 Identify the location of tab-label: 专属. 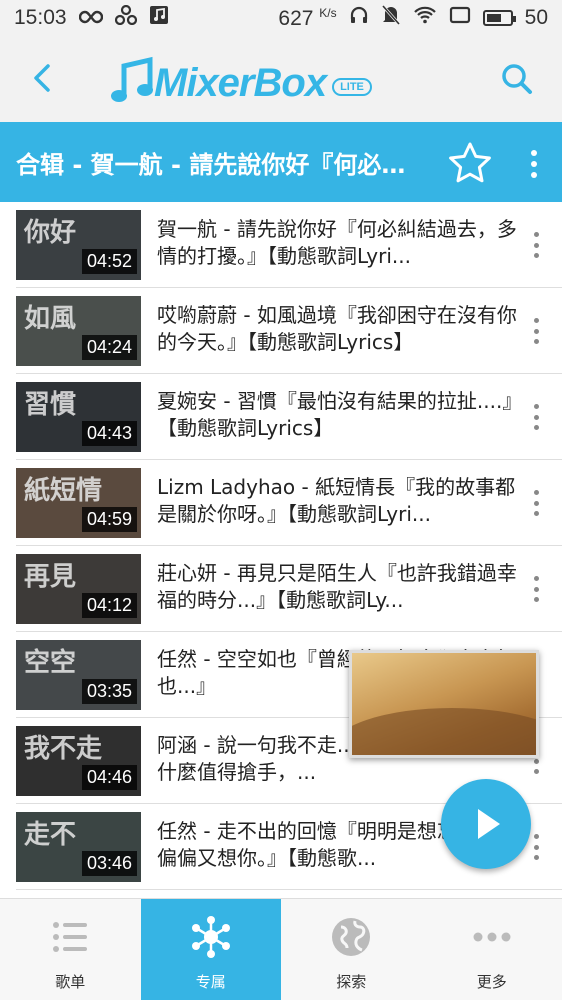
(210, 982).